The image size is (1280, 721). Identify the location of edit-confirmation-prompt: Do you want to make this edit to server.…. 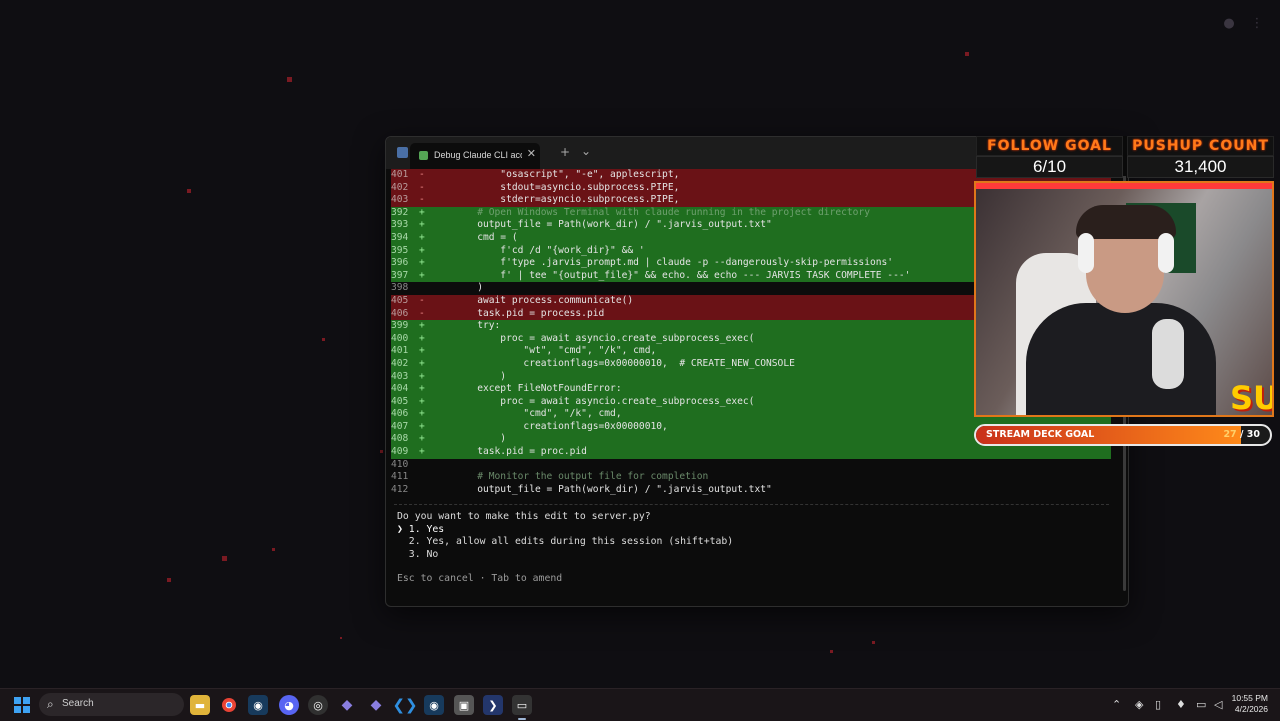
(565, 548).